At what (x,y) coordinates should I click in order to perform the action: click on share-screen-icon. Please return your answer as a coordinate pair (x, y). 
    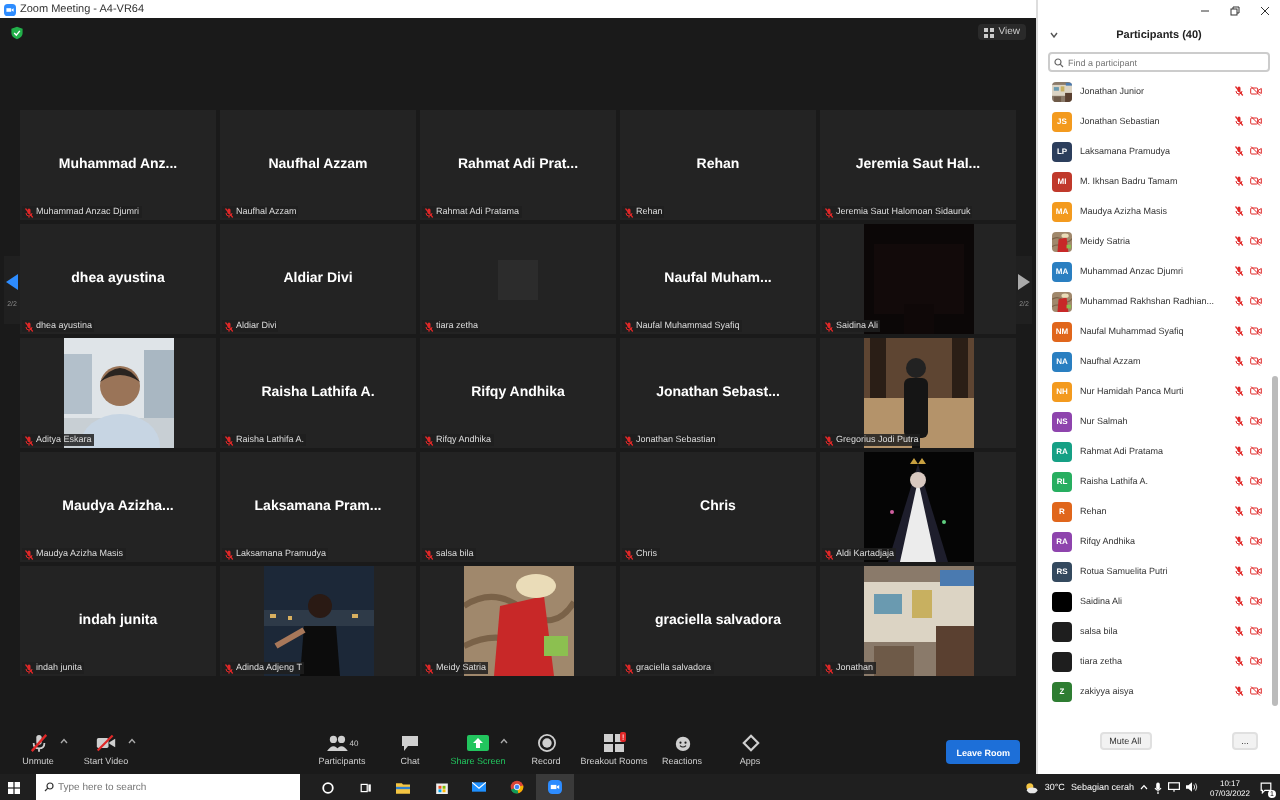
    Looking at the image, I should click on (478, 743).